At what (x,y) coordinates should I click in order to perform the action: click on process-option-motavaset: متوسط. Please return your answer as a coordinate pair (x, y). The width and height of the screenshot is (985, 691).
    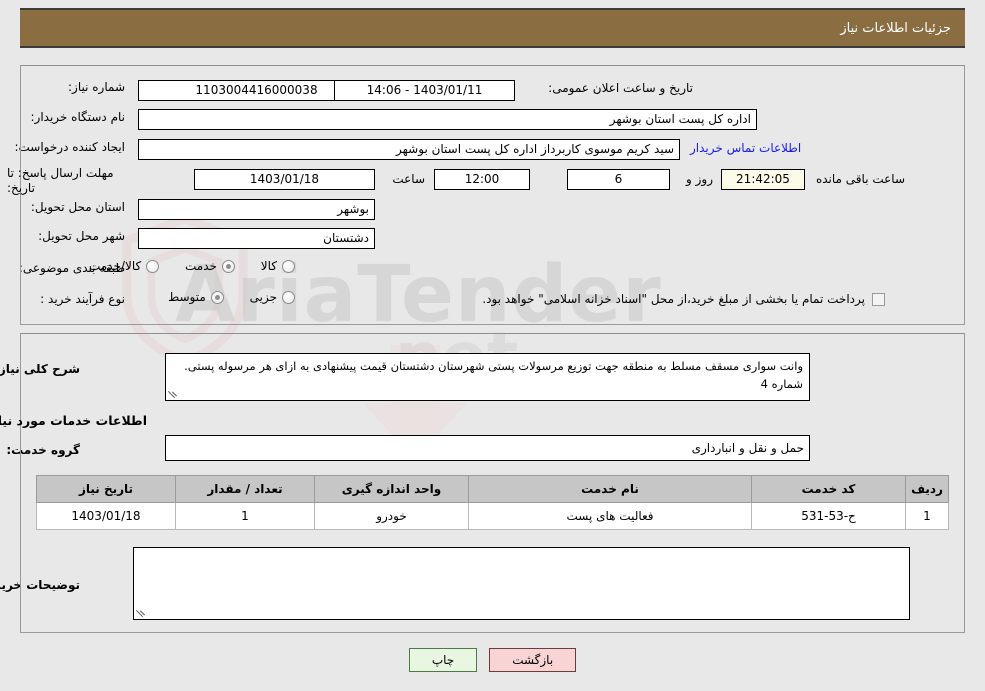
    Looking at the image, I should click on (196, 297).